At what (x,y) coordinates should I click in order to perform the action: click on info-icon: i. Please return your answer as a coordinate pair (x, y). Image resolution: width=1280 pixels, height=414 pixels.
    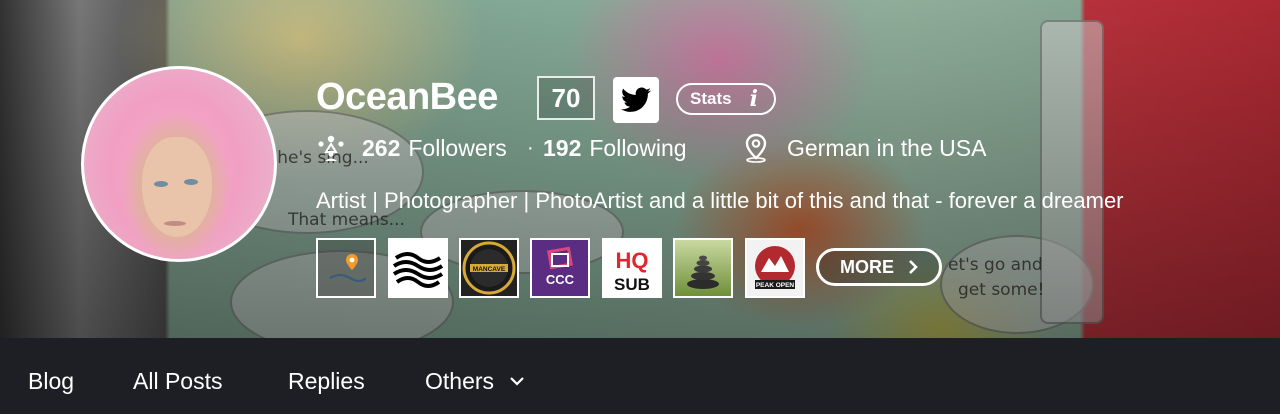
    Looking at the image, I should click on (753, 99).